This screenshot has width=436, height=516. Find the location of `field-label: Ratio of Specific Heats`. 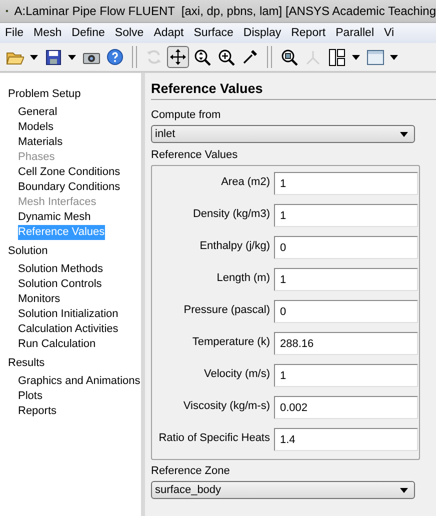

field-label: Ratio of Specific Heats is located at coordinates (214, 438).